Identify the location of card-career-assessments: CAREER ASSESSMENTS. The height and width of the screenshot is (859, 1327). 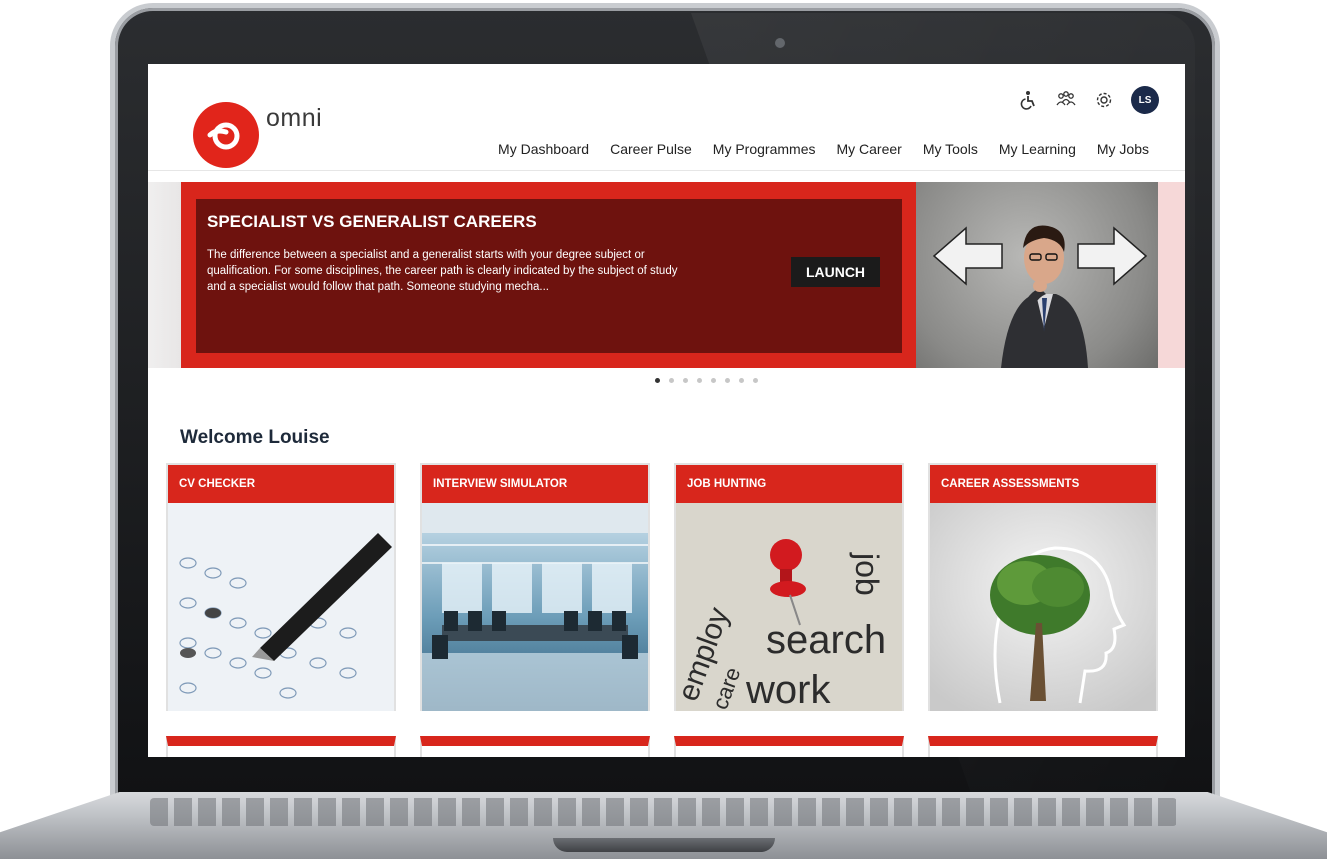
(1043, 587).